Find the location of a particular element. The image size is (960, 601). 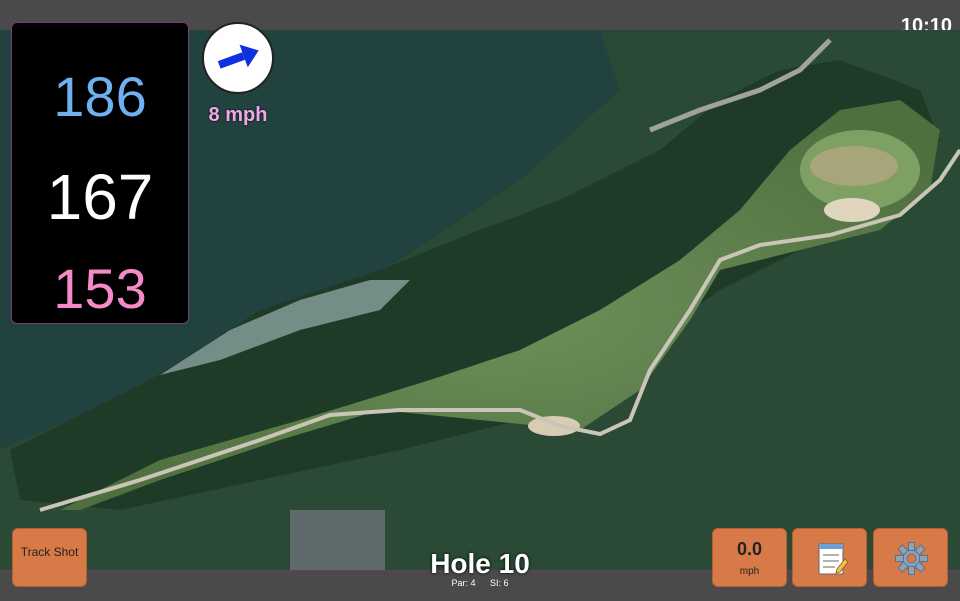

track-shot-label: Track Shot is located at coordinates (49, 552).